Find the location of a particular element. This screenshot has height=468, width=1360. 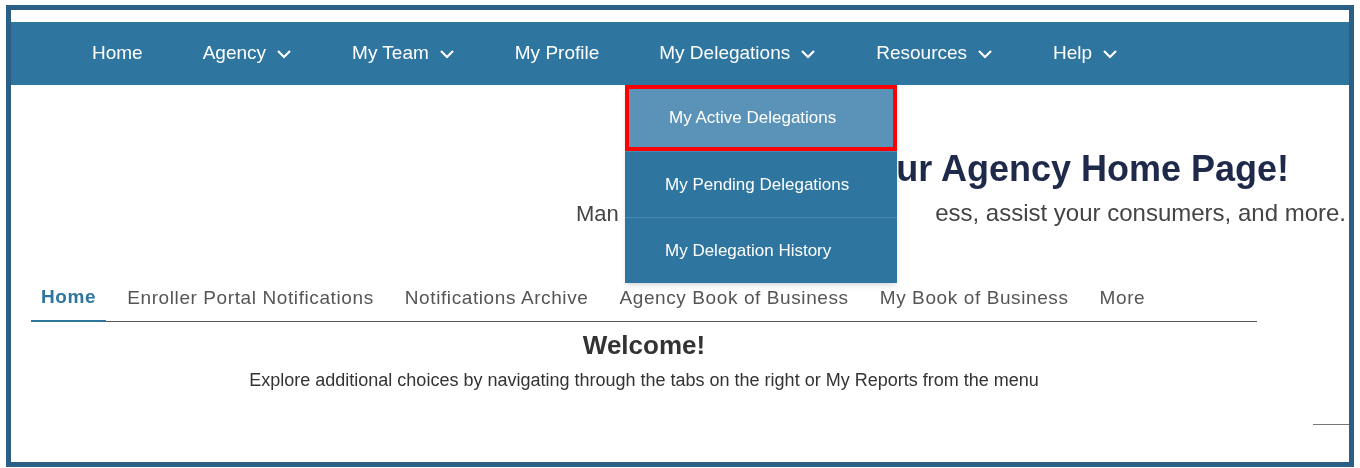

subtitle-text: ess, assist your consumers, and more. is located at coordinates (1140, 213).